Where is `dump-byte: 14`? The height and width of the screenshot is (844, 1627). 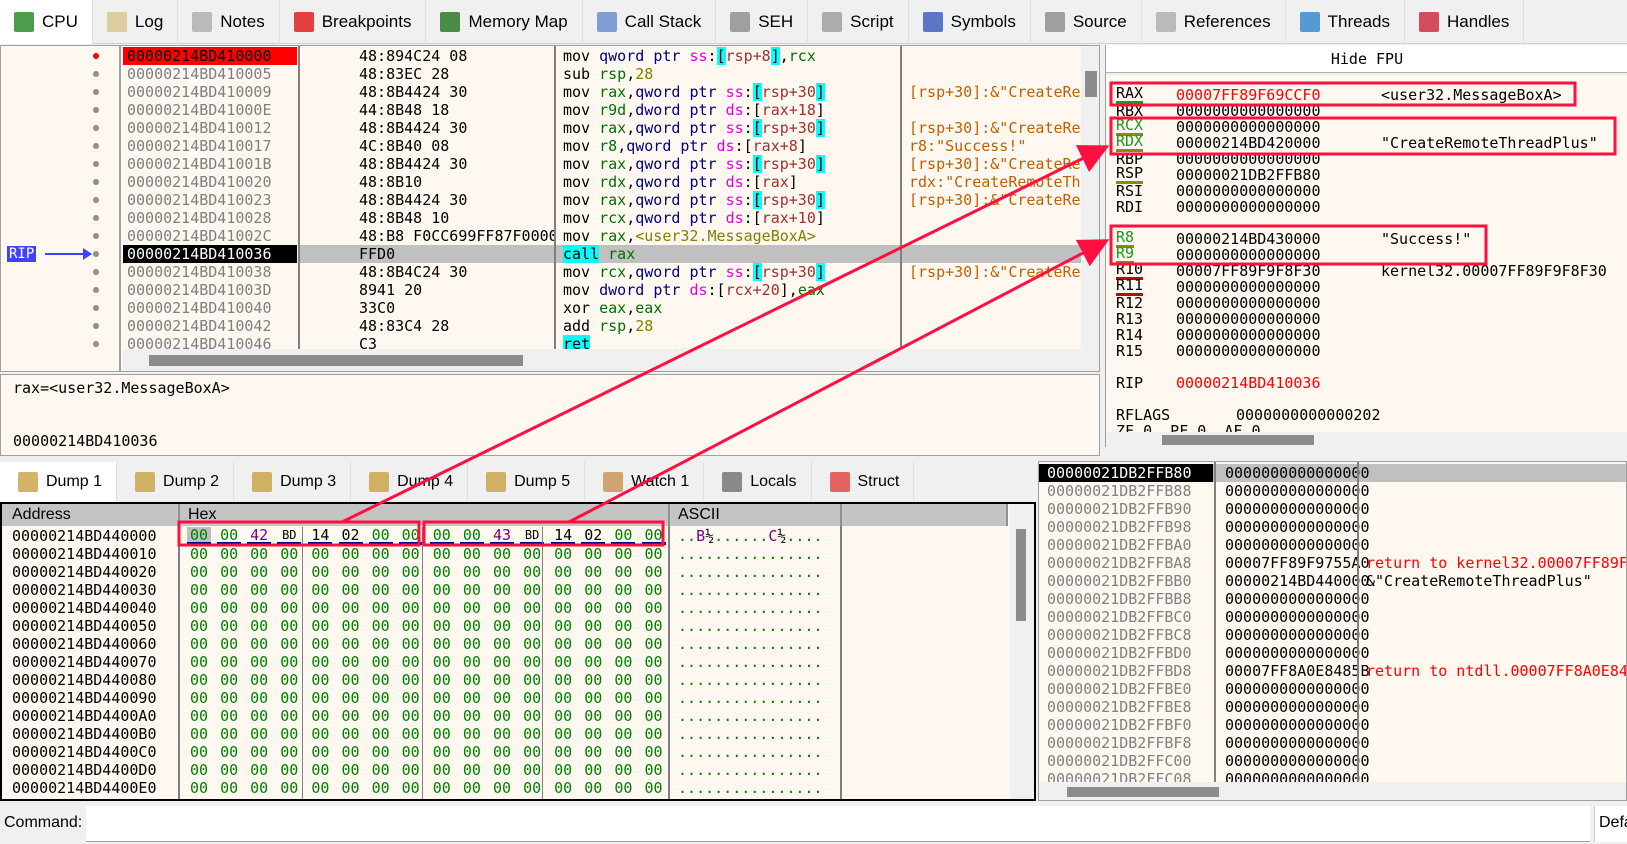
dump-byte: 14 is located at coordinates (563, 536).